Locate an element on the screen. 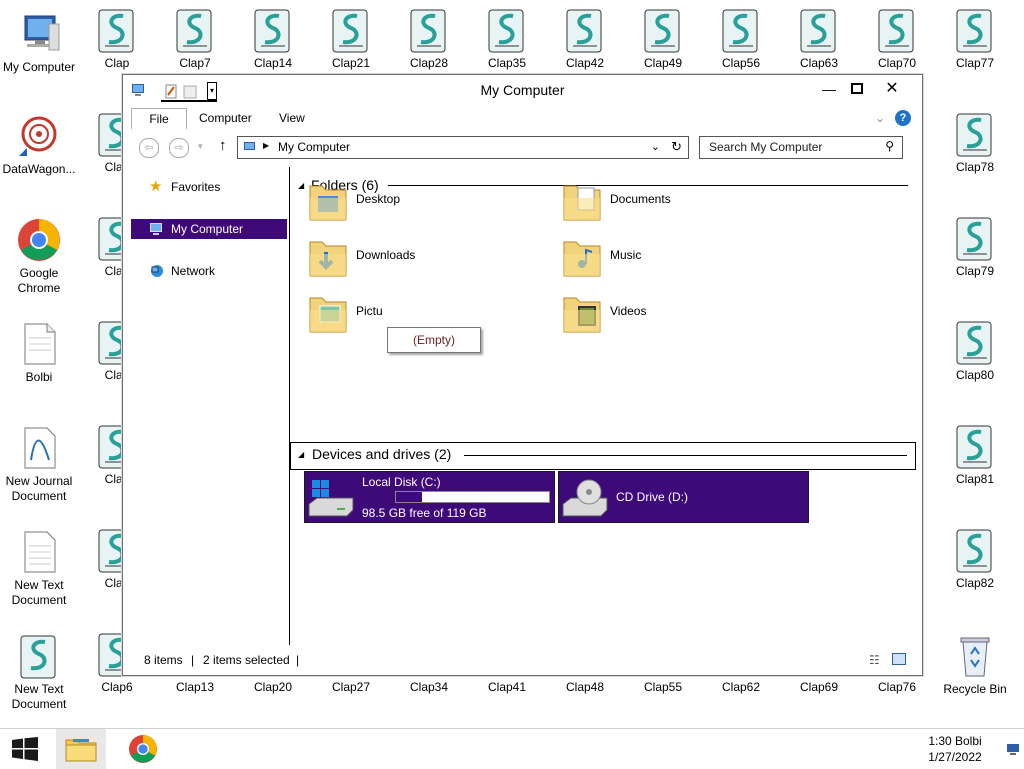 The image size is (1024, 769). breadcrumb-chevron-icon: ▶ is located at coordinates (266, 145).